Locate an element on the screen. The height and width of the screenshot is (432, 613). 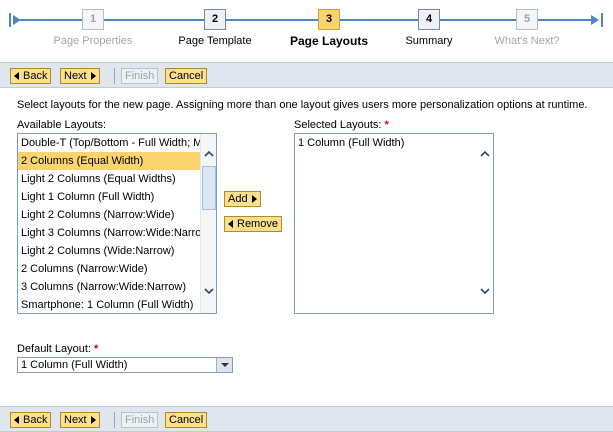
default-layout-value: 1 Column (Full Width) is located at coordinates (74, 365).